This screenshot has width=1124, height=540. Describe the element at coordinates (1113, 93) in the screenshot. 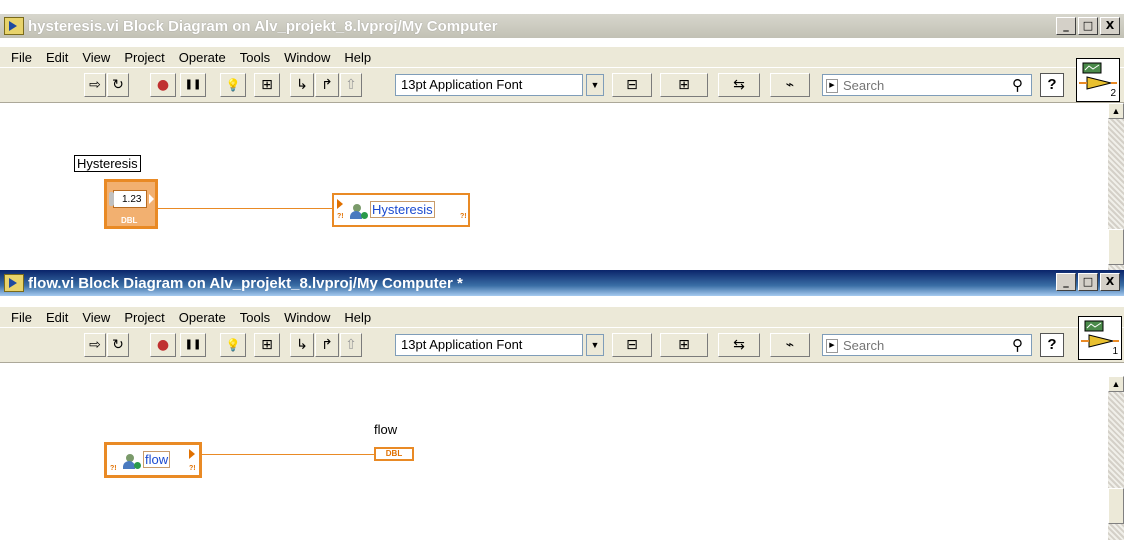

I see `vi-icon-number: 2` at that location.